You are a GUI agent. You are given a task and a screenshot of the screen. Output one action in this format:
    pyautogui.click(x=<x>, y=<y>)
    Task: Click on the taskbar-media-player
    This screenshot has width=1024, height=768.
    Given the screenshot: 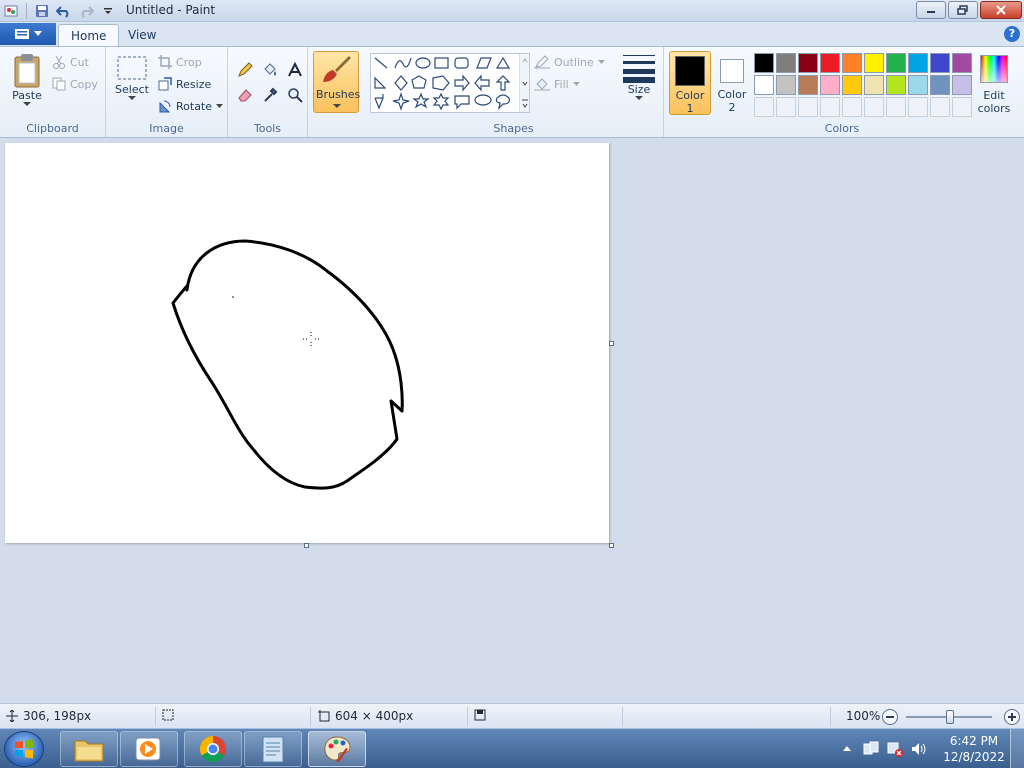 What is the action you would take?
    pyautogui.click(x=149, y=749)
    